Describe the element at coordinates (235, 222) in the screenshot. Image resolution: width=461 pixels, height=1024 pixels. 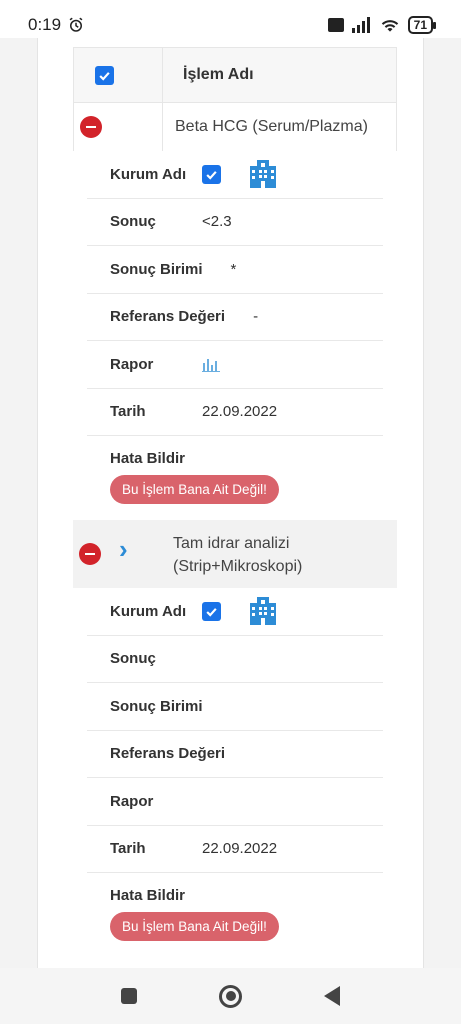
I see `detail-row-result: Sonuç <2.3` at that location.